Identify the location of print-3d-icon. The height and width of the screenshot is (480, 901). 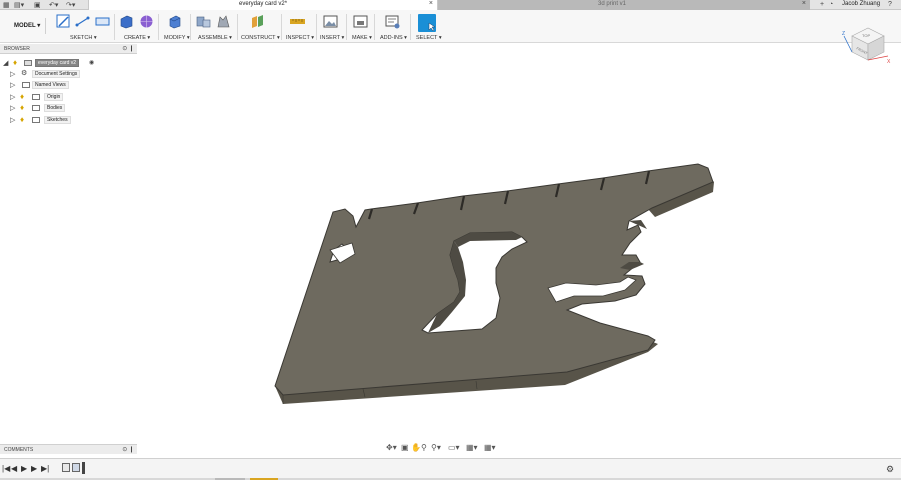
(360, 21).